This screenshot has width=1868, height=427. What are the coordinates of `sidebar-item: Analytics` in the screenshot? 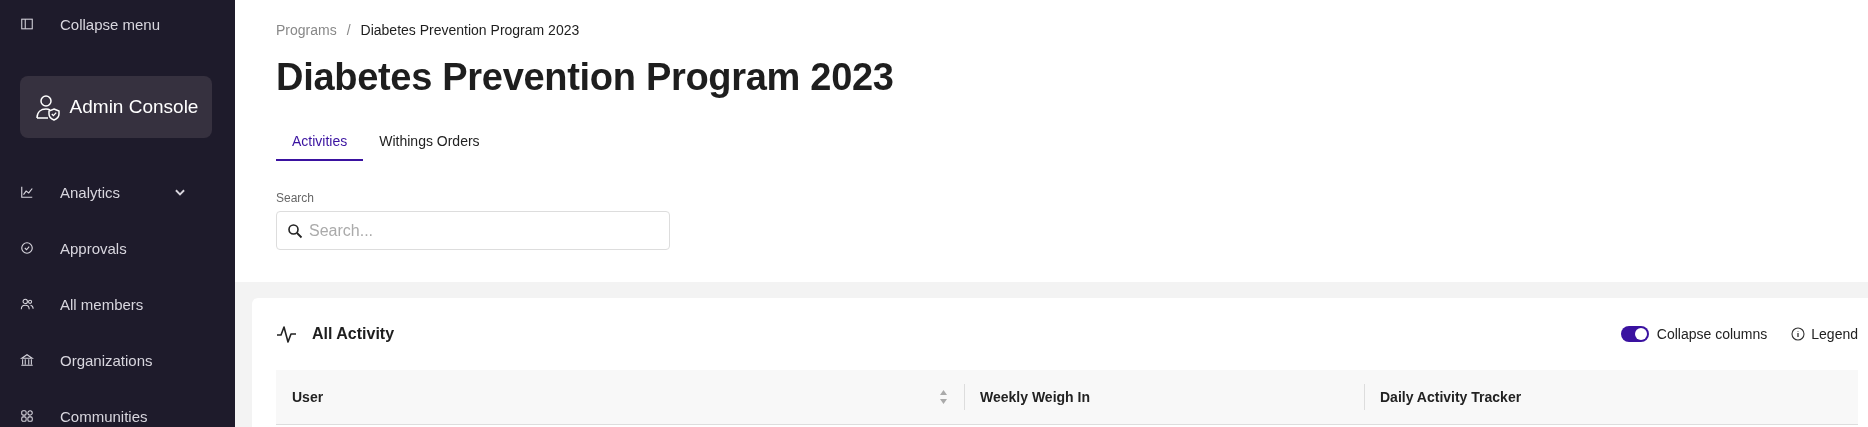 It's located at (90, 192).